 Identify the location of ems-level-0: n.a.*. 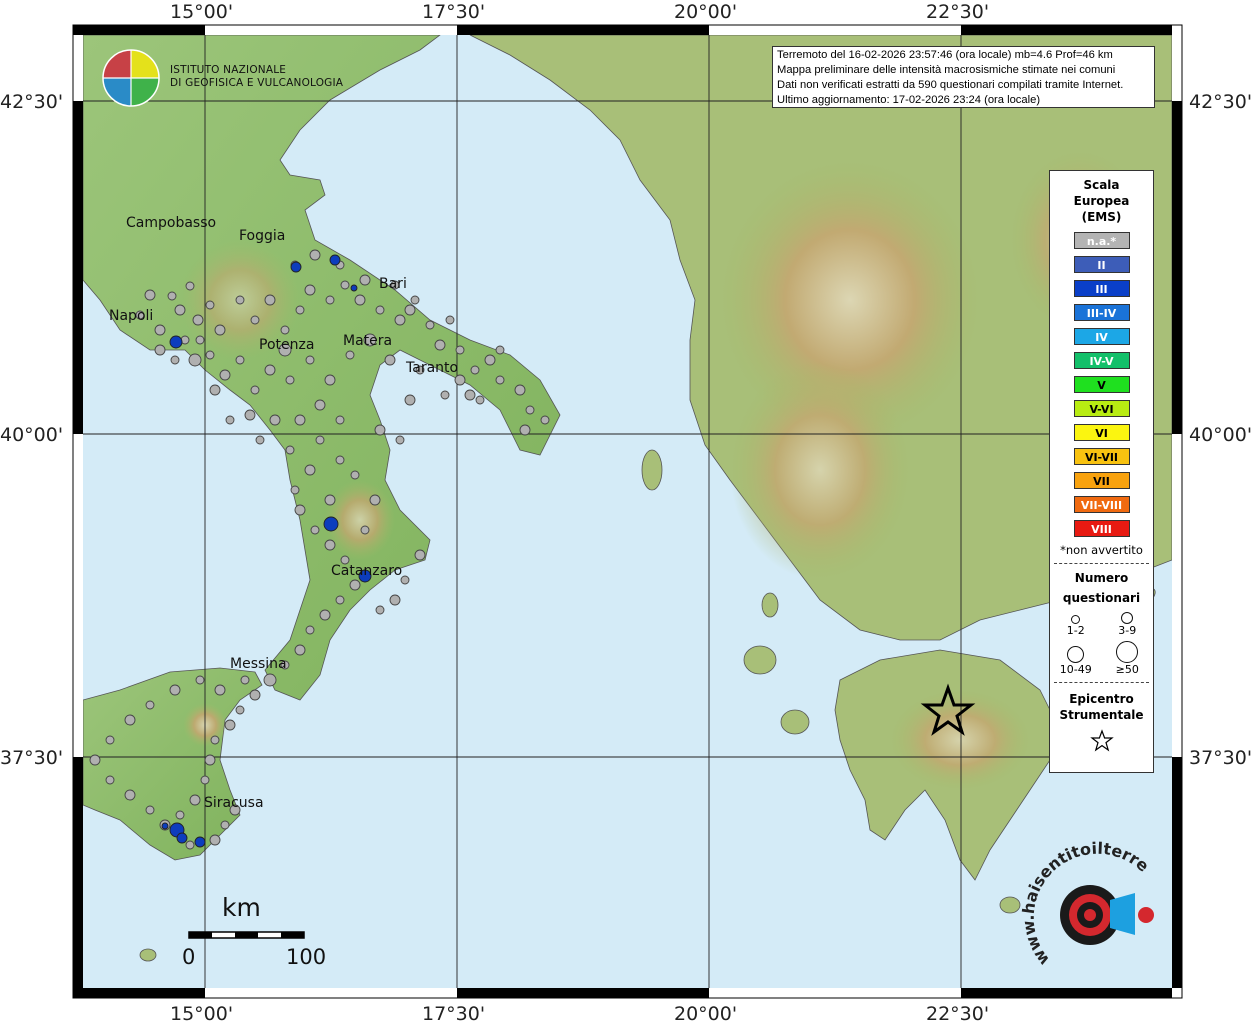
(1101, 240).